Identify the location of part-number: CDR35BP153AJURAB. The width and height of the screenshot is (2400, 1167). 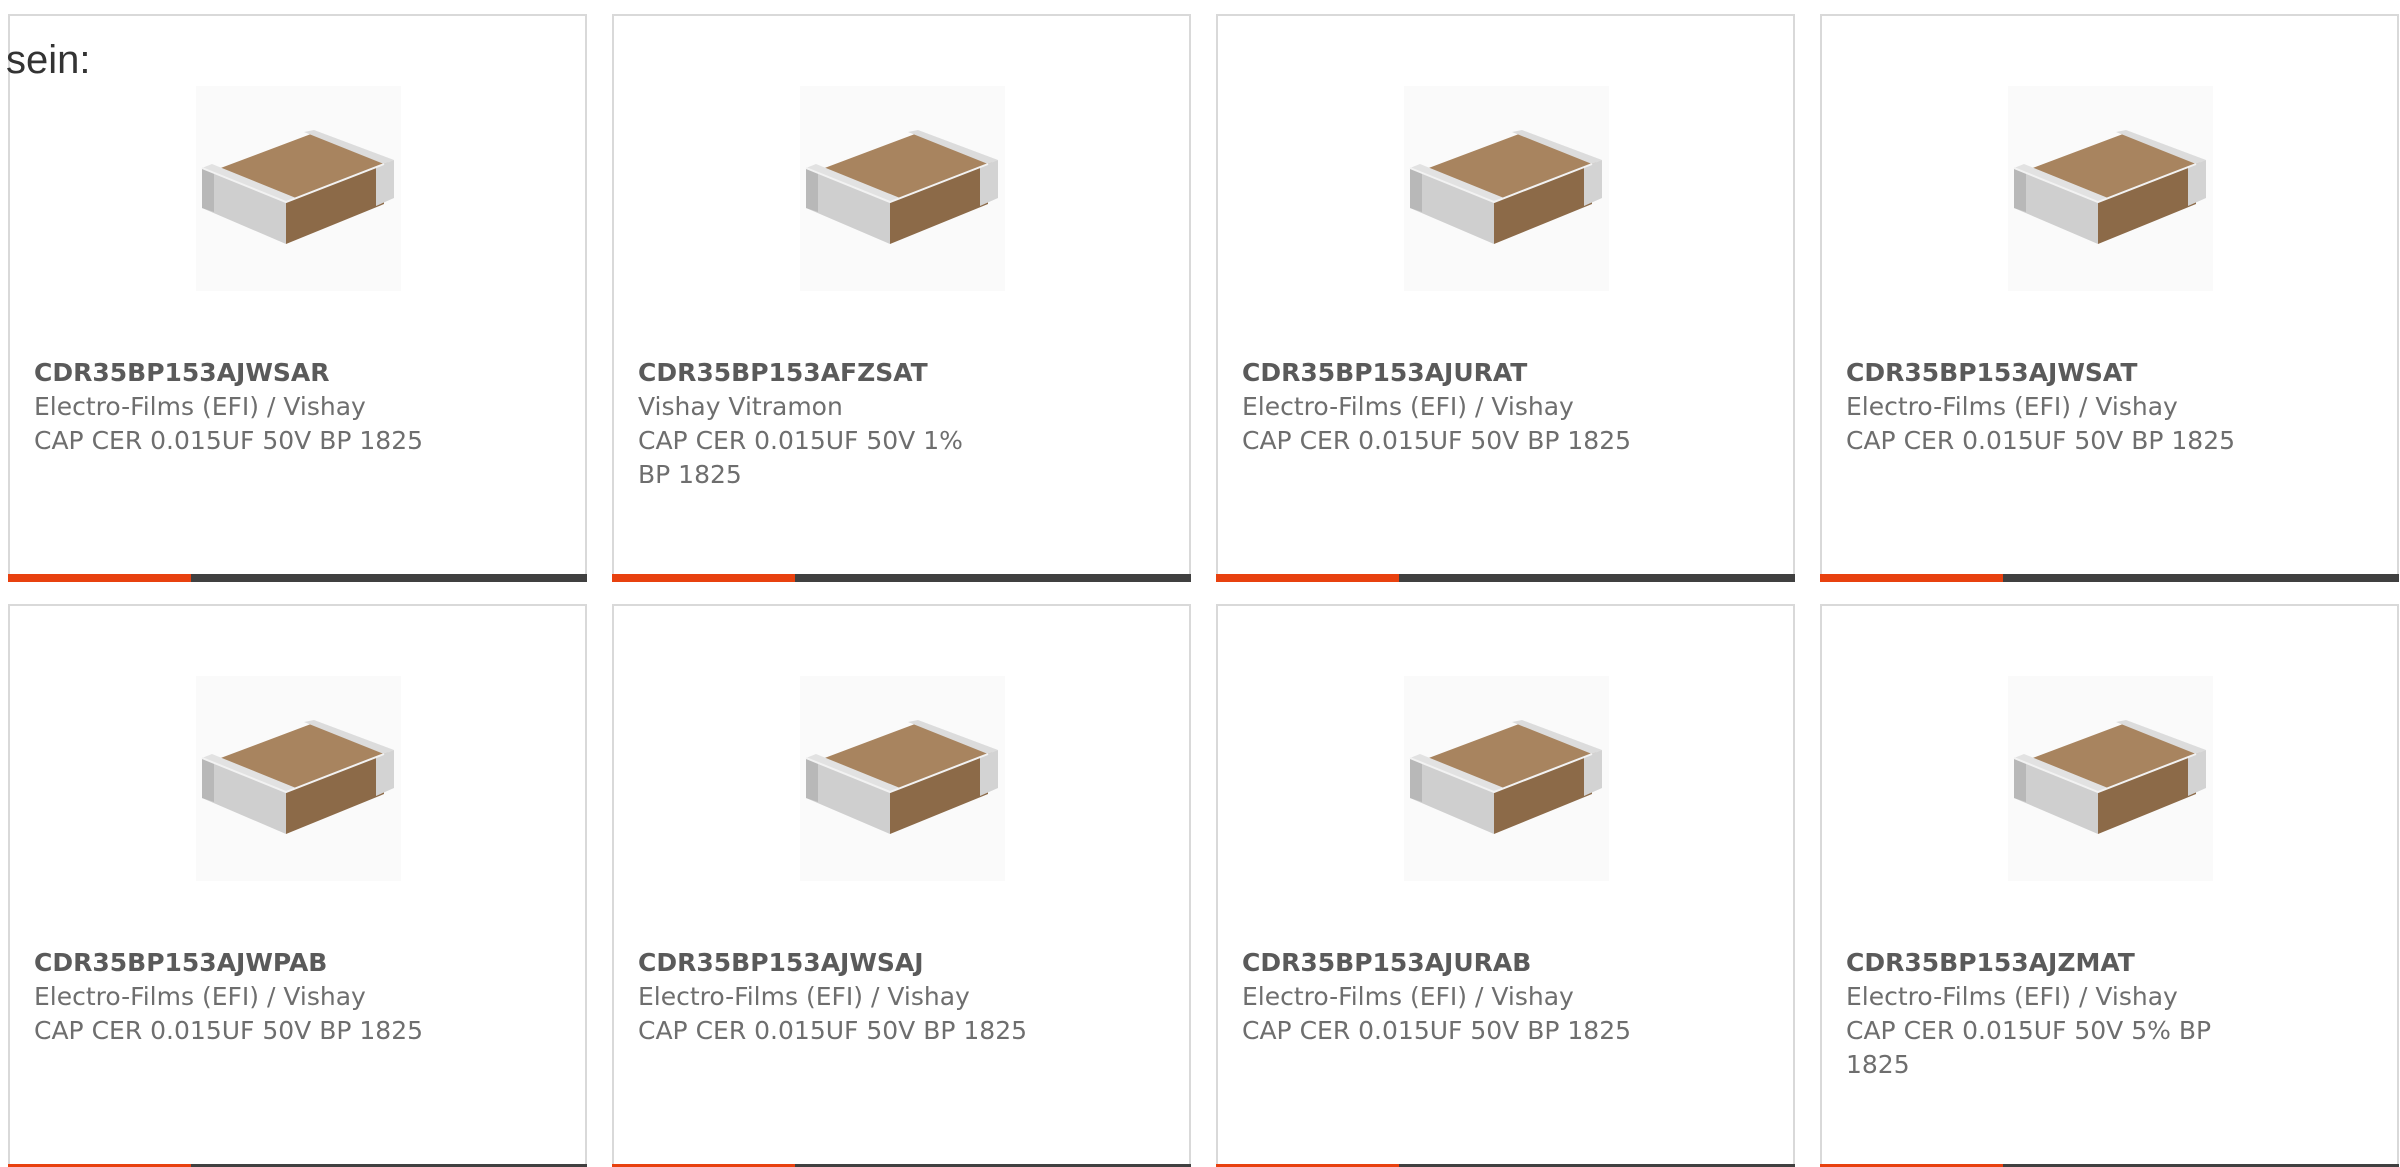
(1452, 963).